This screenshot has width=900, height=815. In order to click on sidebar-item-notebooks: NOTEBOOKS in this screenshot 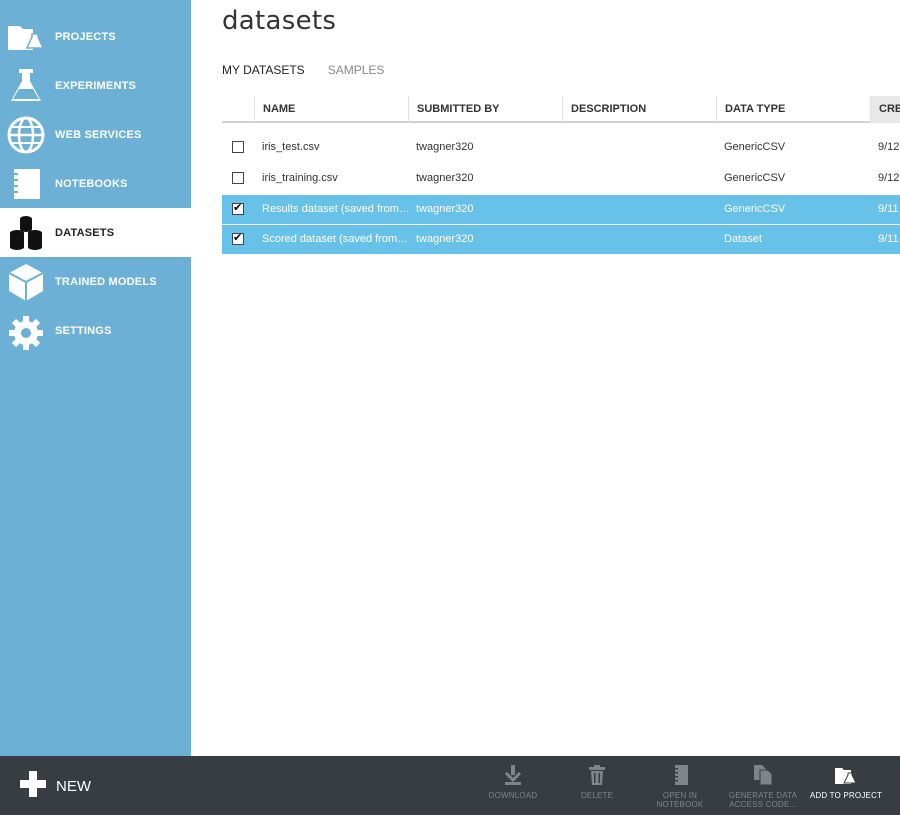, I will do `click(95, 183)`.